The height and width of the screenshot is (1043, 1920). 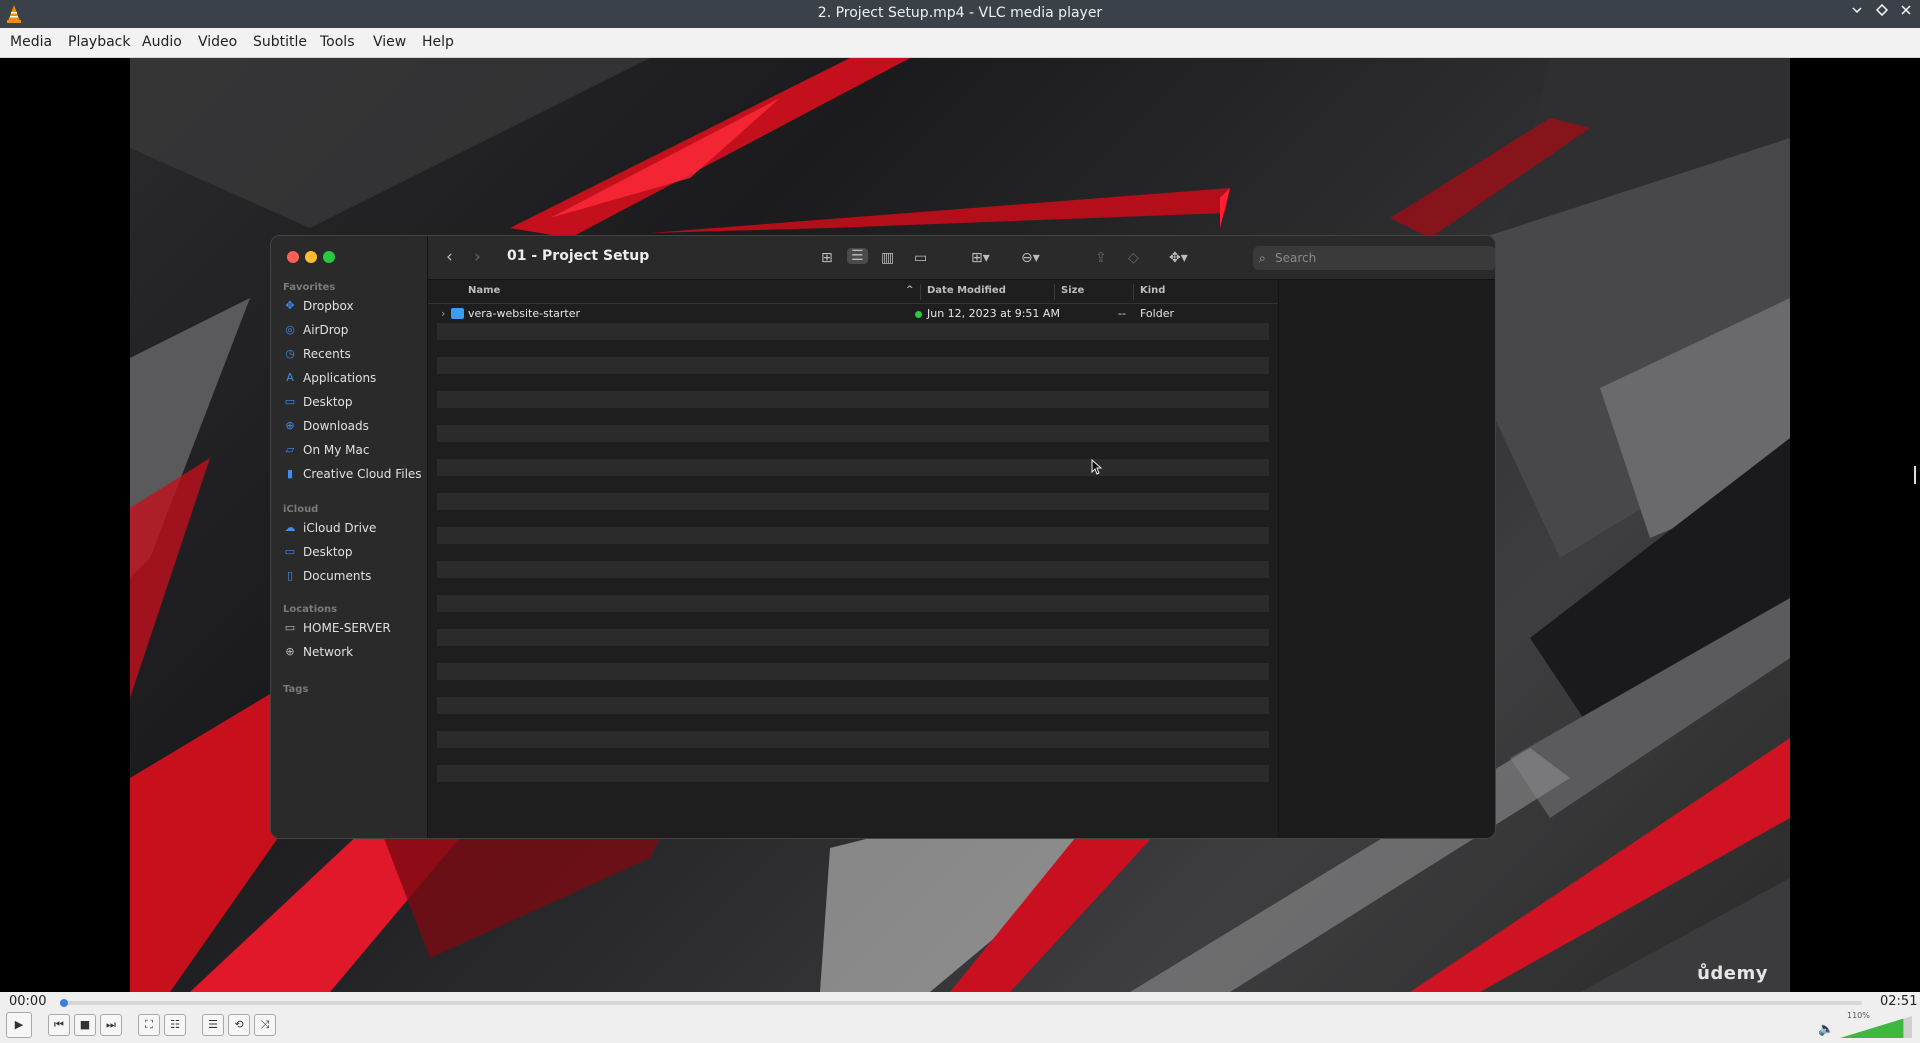 What do you see at coordinates (1899, 1001) in the screenshot?
I see `total-time: 02:51` at bounding box center [1899, 1001].